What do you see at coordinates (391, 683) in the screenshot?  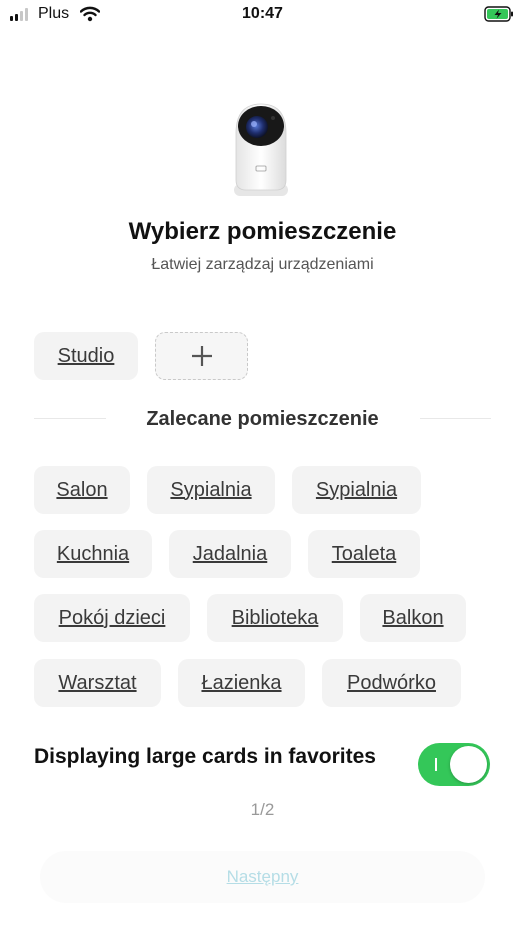 I see `recommended-room-chip: Podwórko` at bounding box center [391, 683].